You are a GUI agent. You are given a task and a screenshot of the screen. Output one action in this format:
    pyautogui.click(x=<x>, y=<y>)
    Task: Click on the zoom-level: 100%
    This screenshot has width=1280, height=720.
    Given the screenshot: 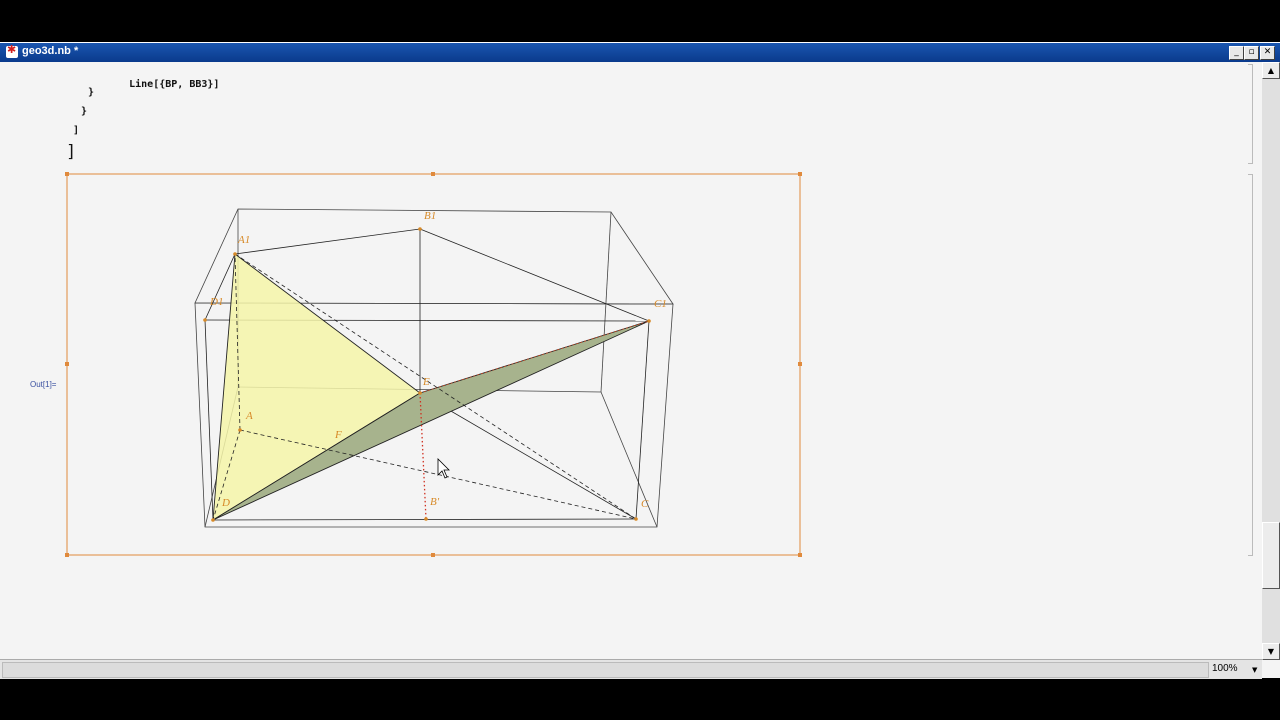 What is the action you would take?
    pyautogui.click(x=1225, y=668)
    